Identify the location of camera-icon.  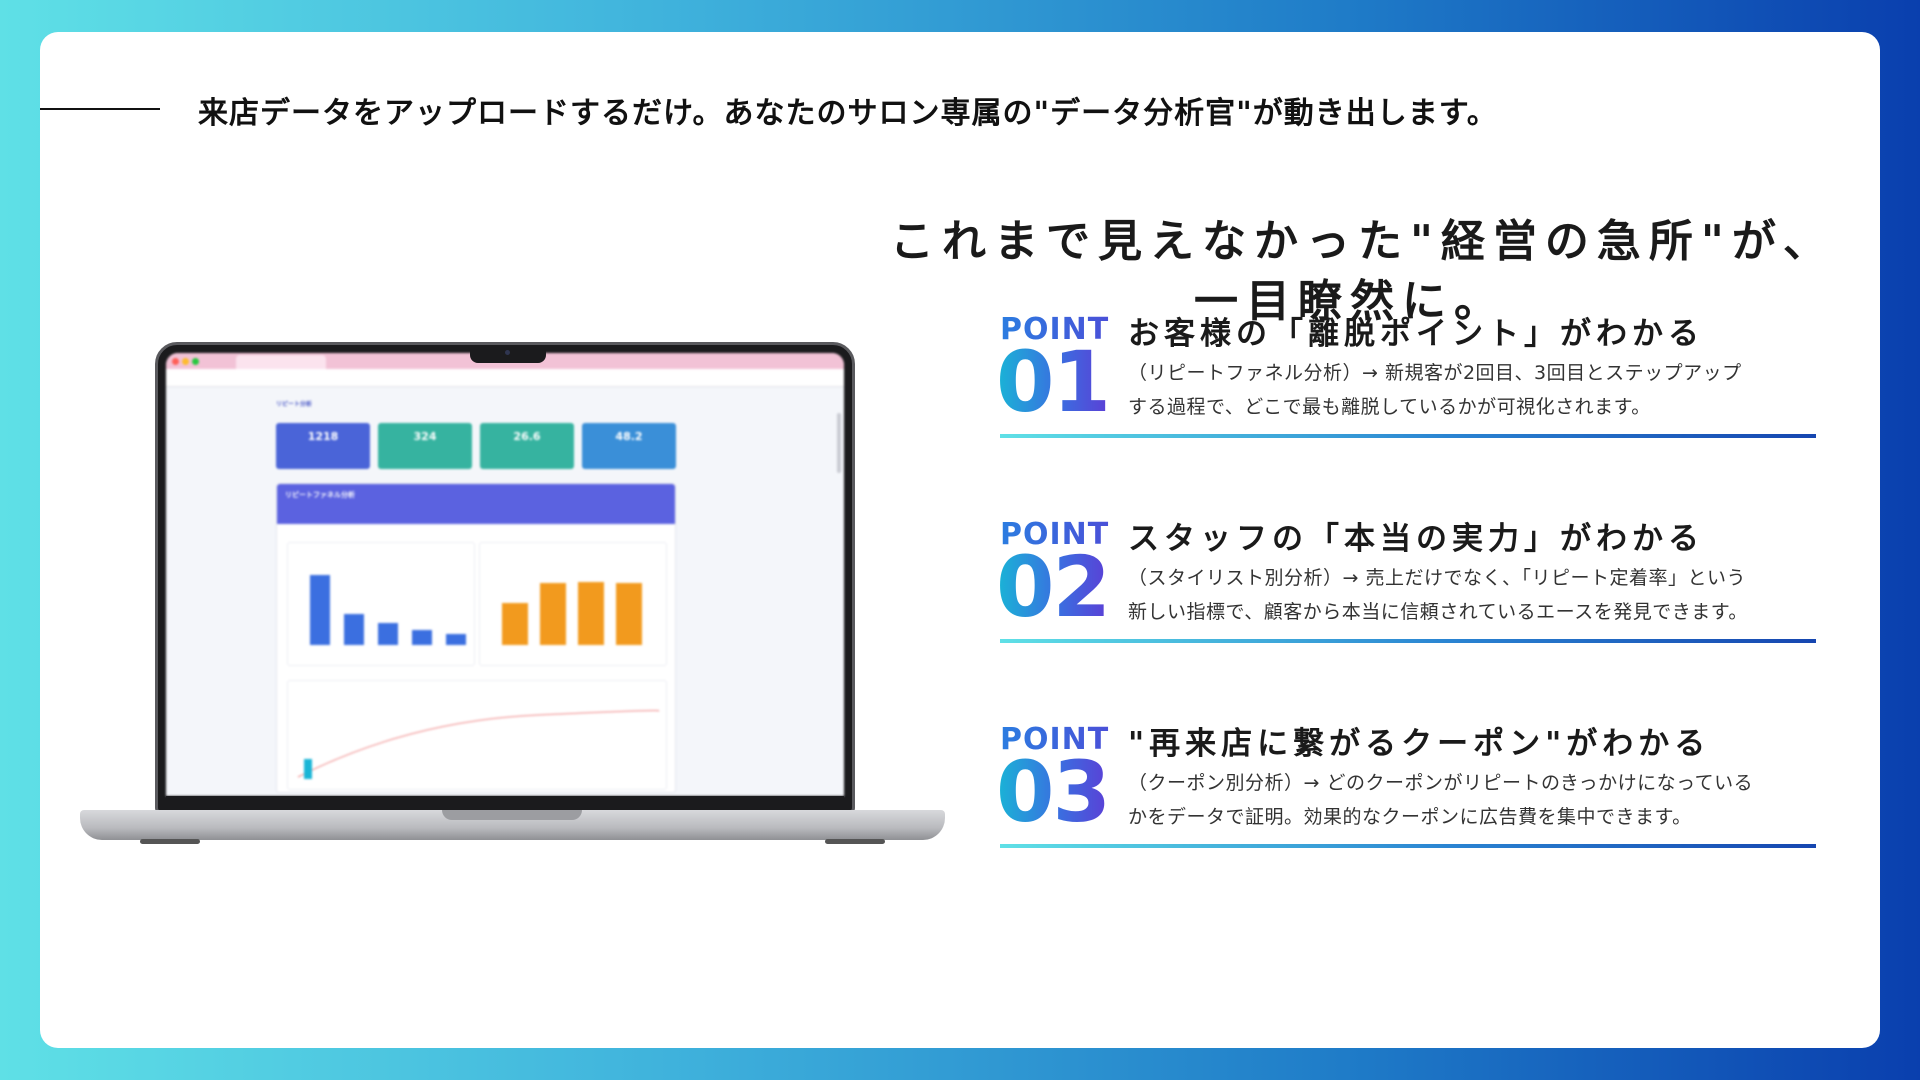
(507, 352).